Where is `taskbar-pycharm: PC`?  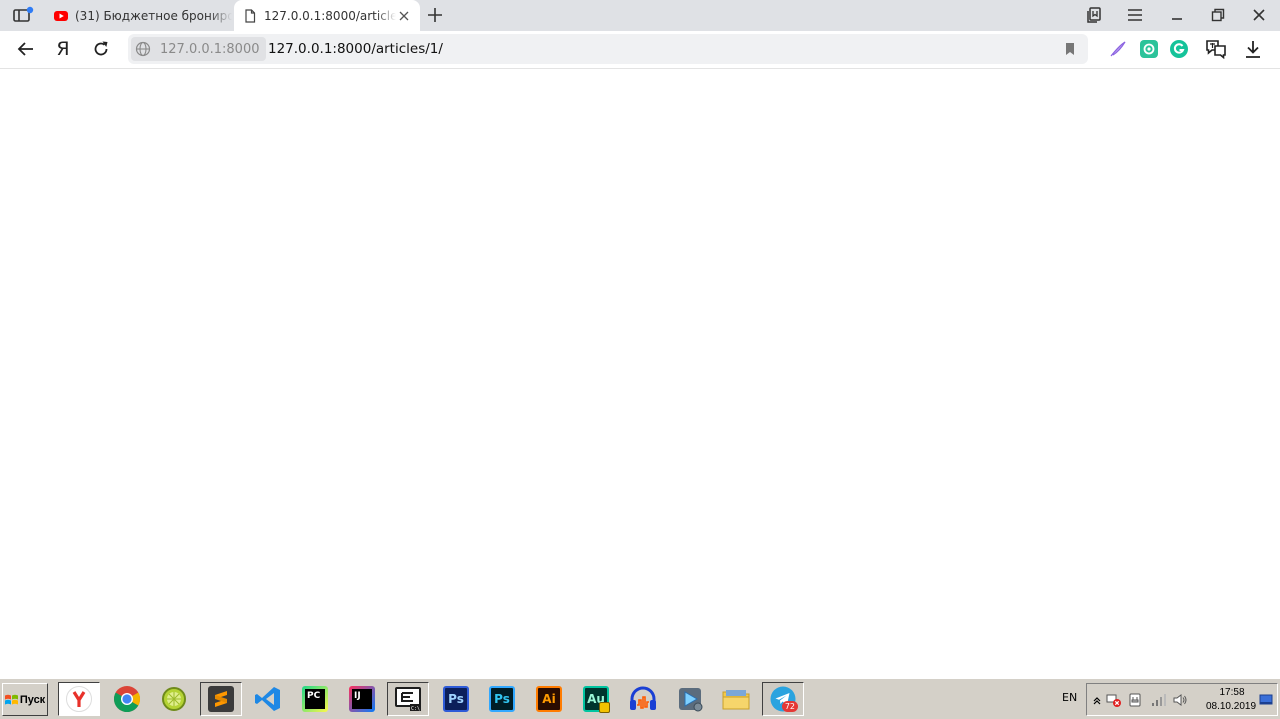
taskbar-pycharm: PC is located at coordinates (315, 699).